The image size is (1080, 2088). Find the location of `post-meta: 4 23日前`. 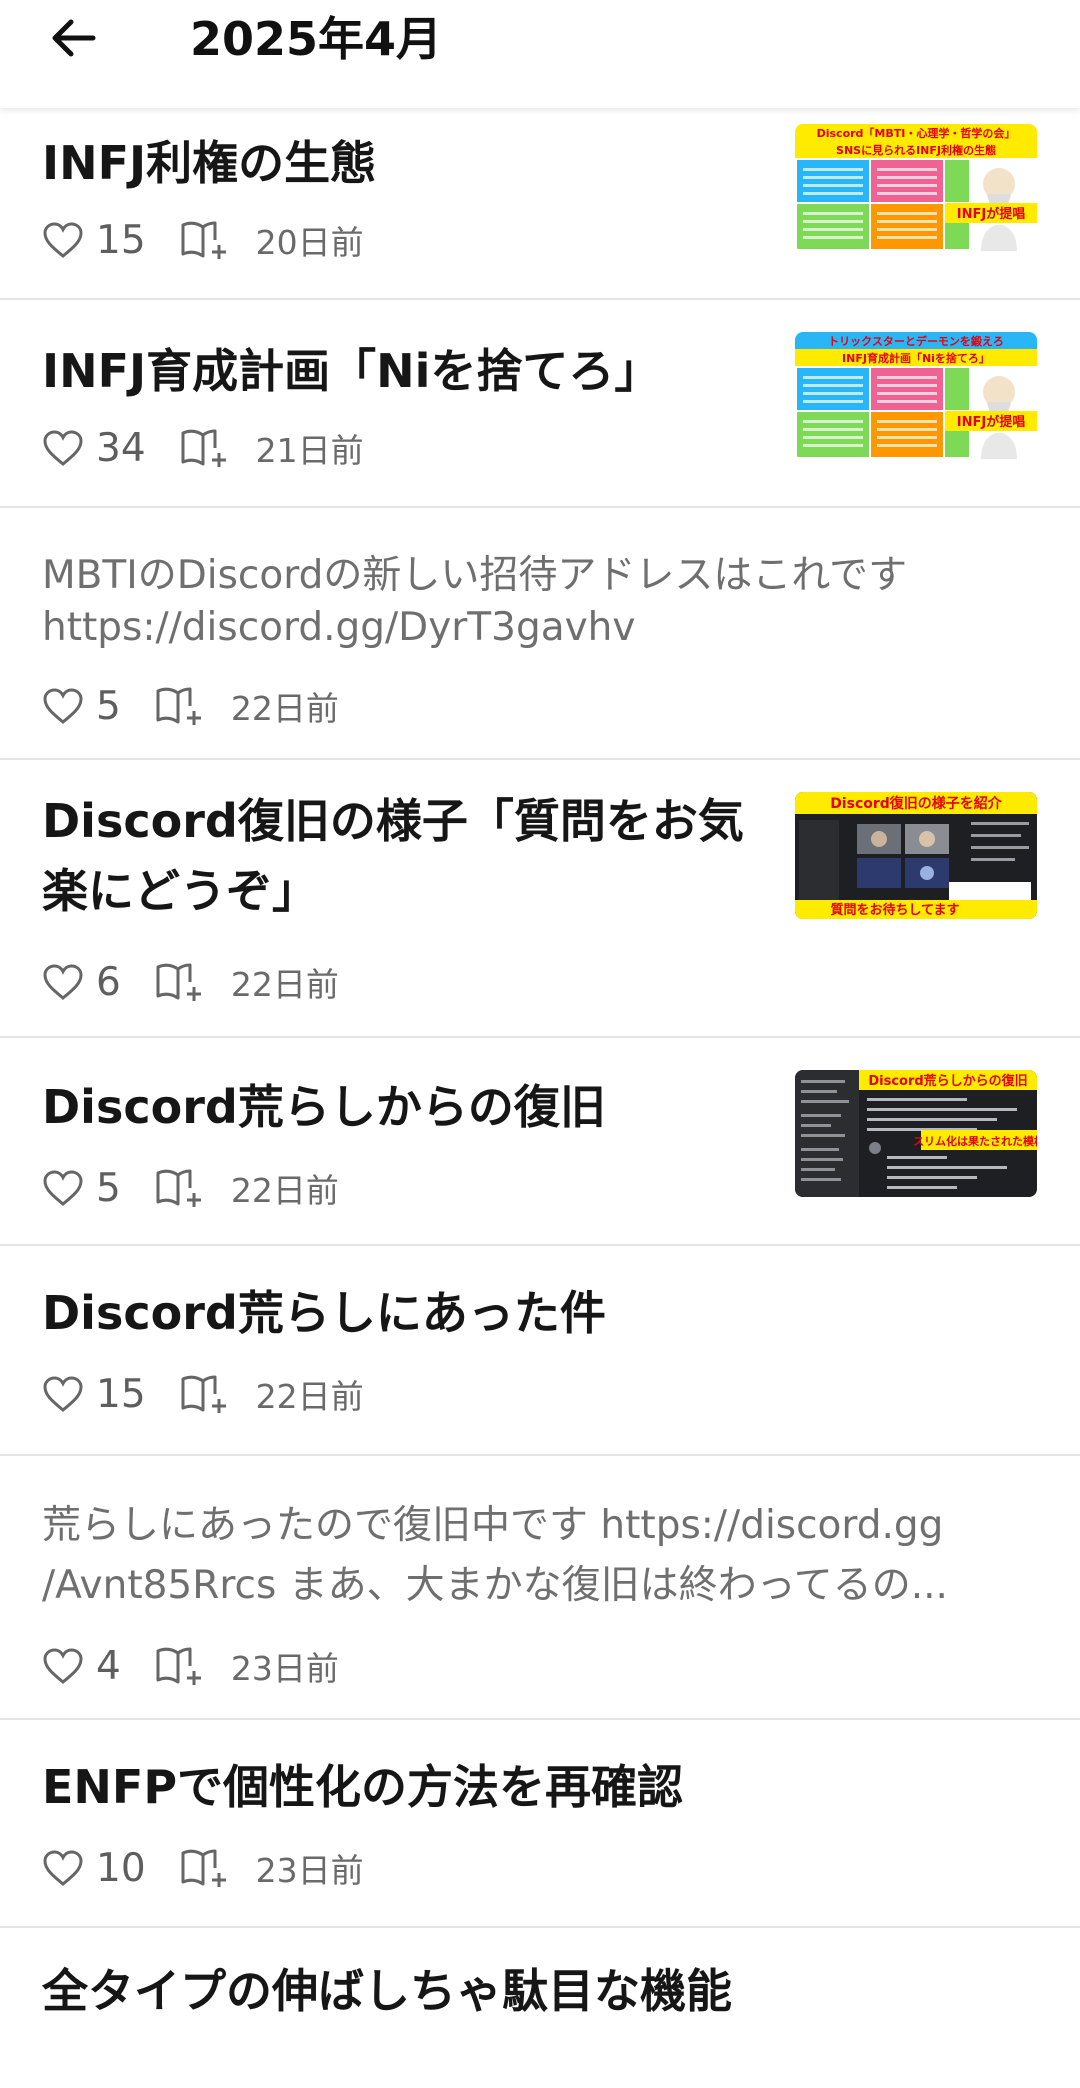

post-meta: 4 23日前 is located at coordinates (190, 1666).